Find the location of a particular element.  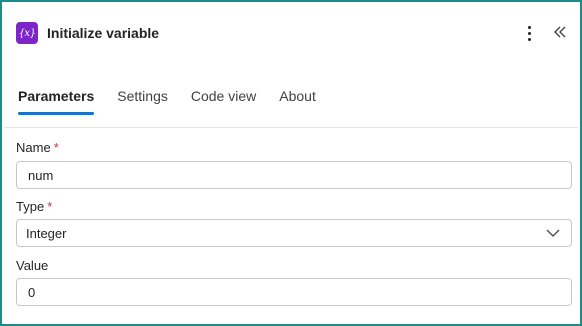

tab-settings: Settings is located at coordinates (142, 102).